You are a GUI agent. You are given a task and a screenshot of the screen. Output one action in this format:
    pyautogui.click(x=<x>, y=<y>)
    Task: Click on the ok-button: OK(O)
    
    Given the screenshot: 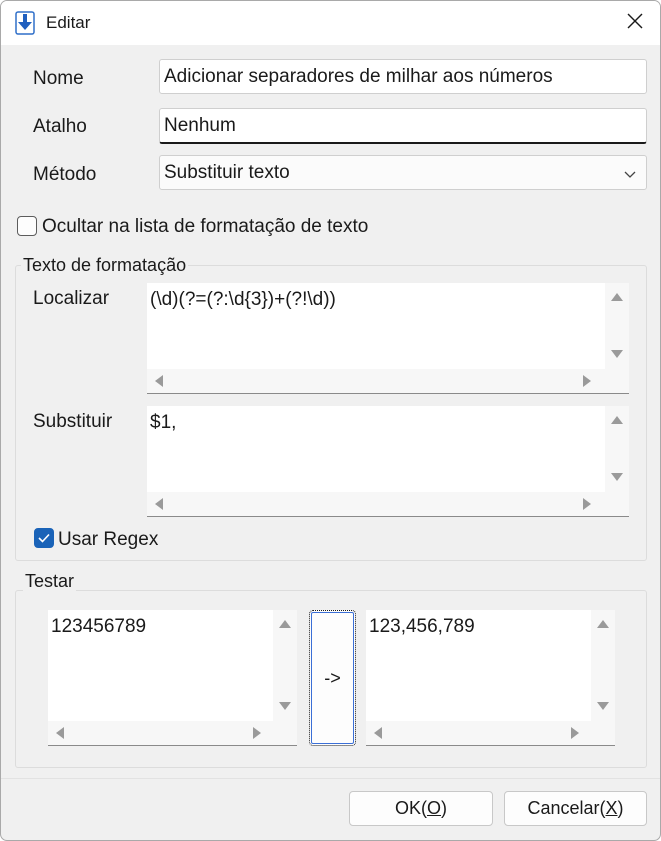 What is the action you would take?
    pyautogui.click(x=421, y=808)
    